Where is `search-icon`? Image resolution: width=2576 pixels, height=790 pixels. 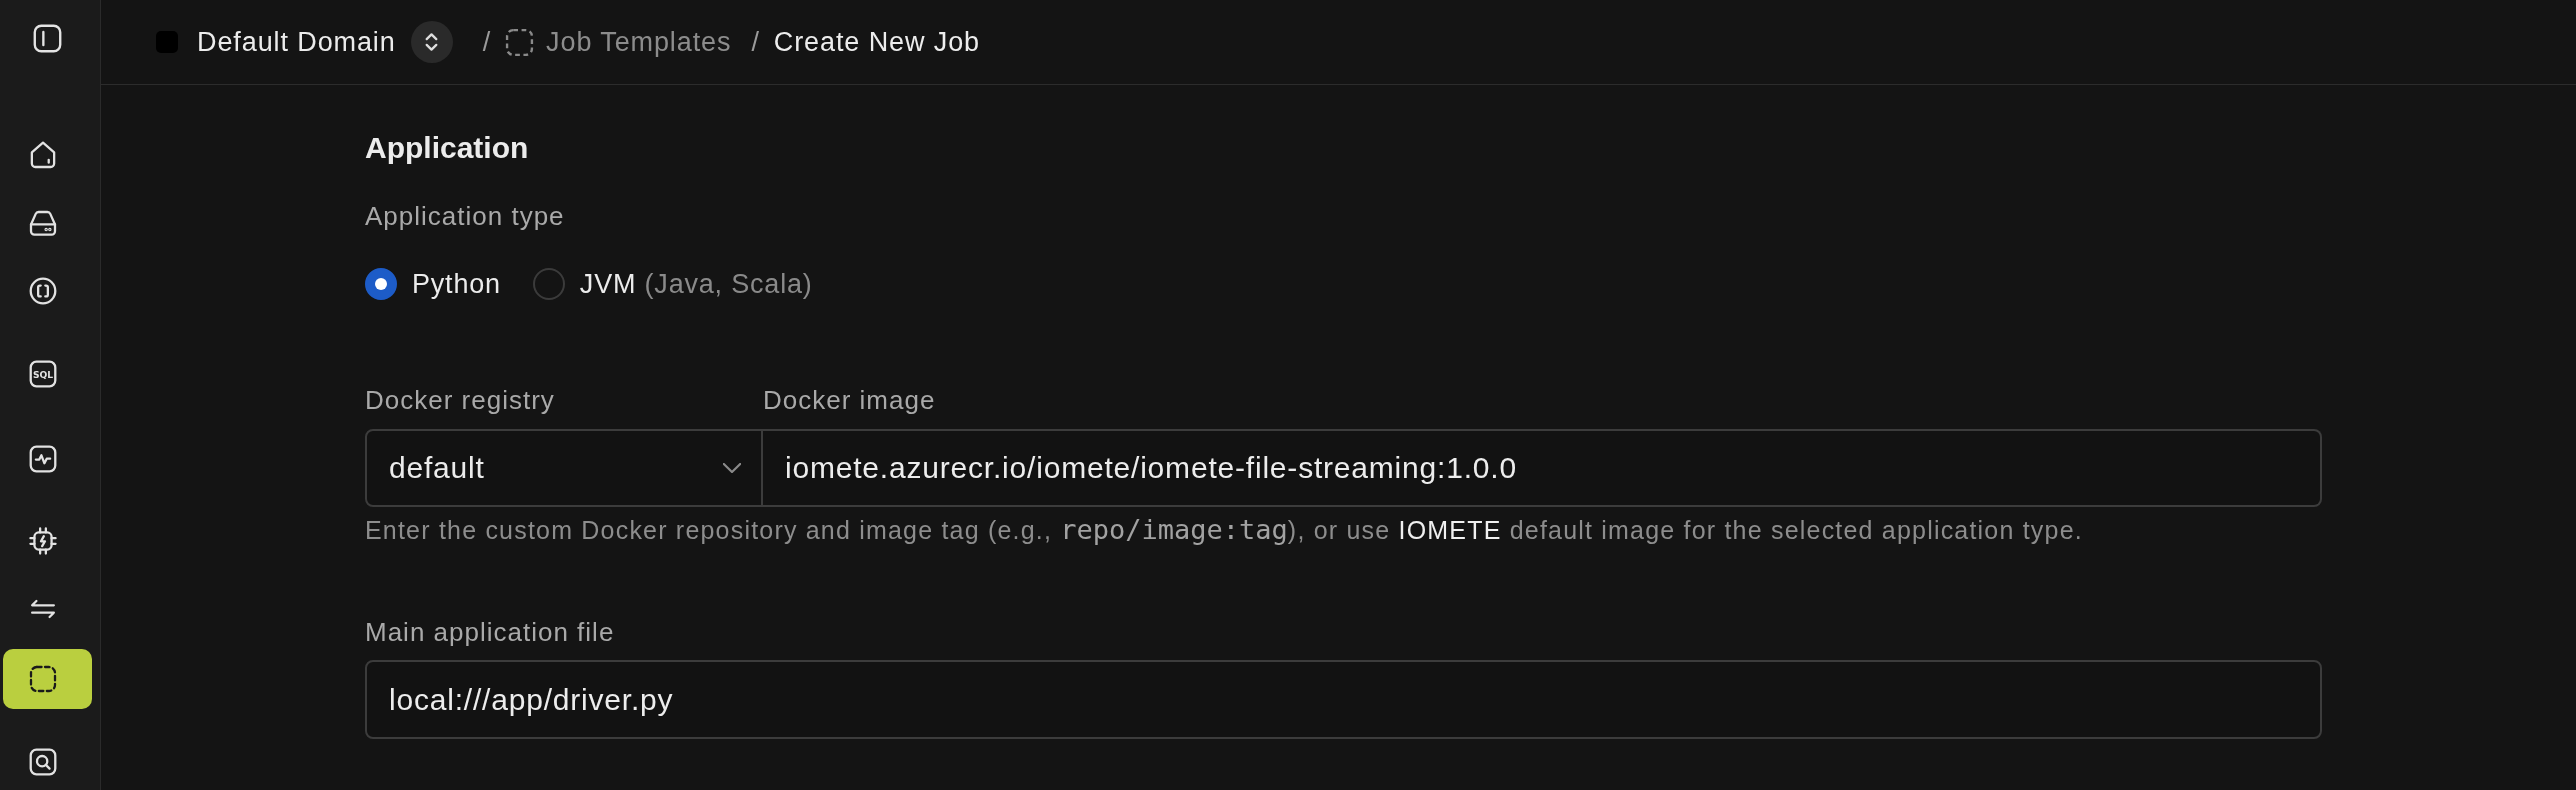 search-icon is located at coordinates (43, 762).